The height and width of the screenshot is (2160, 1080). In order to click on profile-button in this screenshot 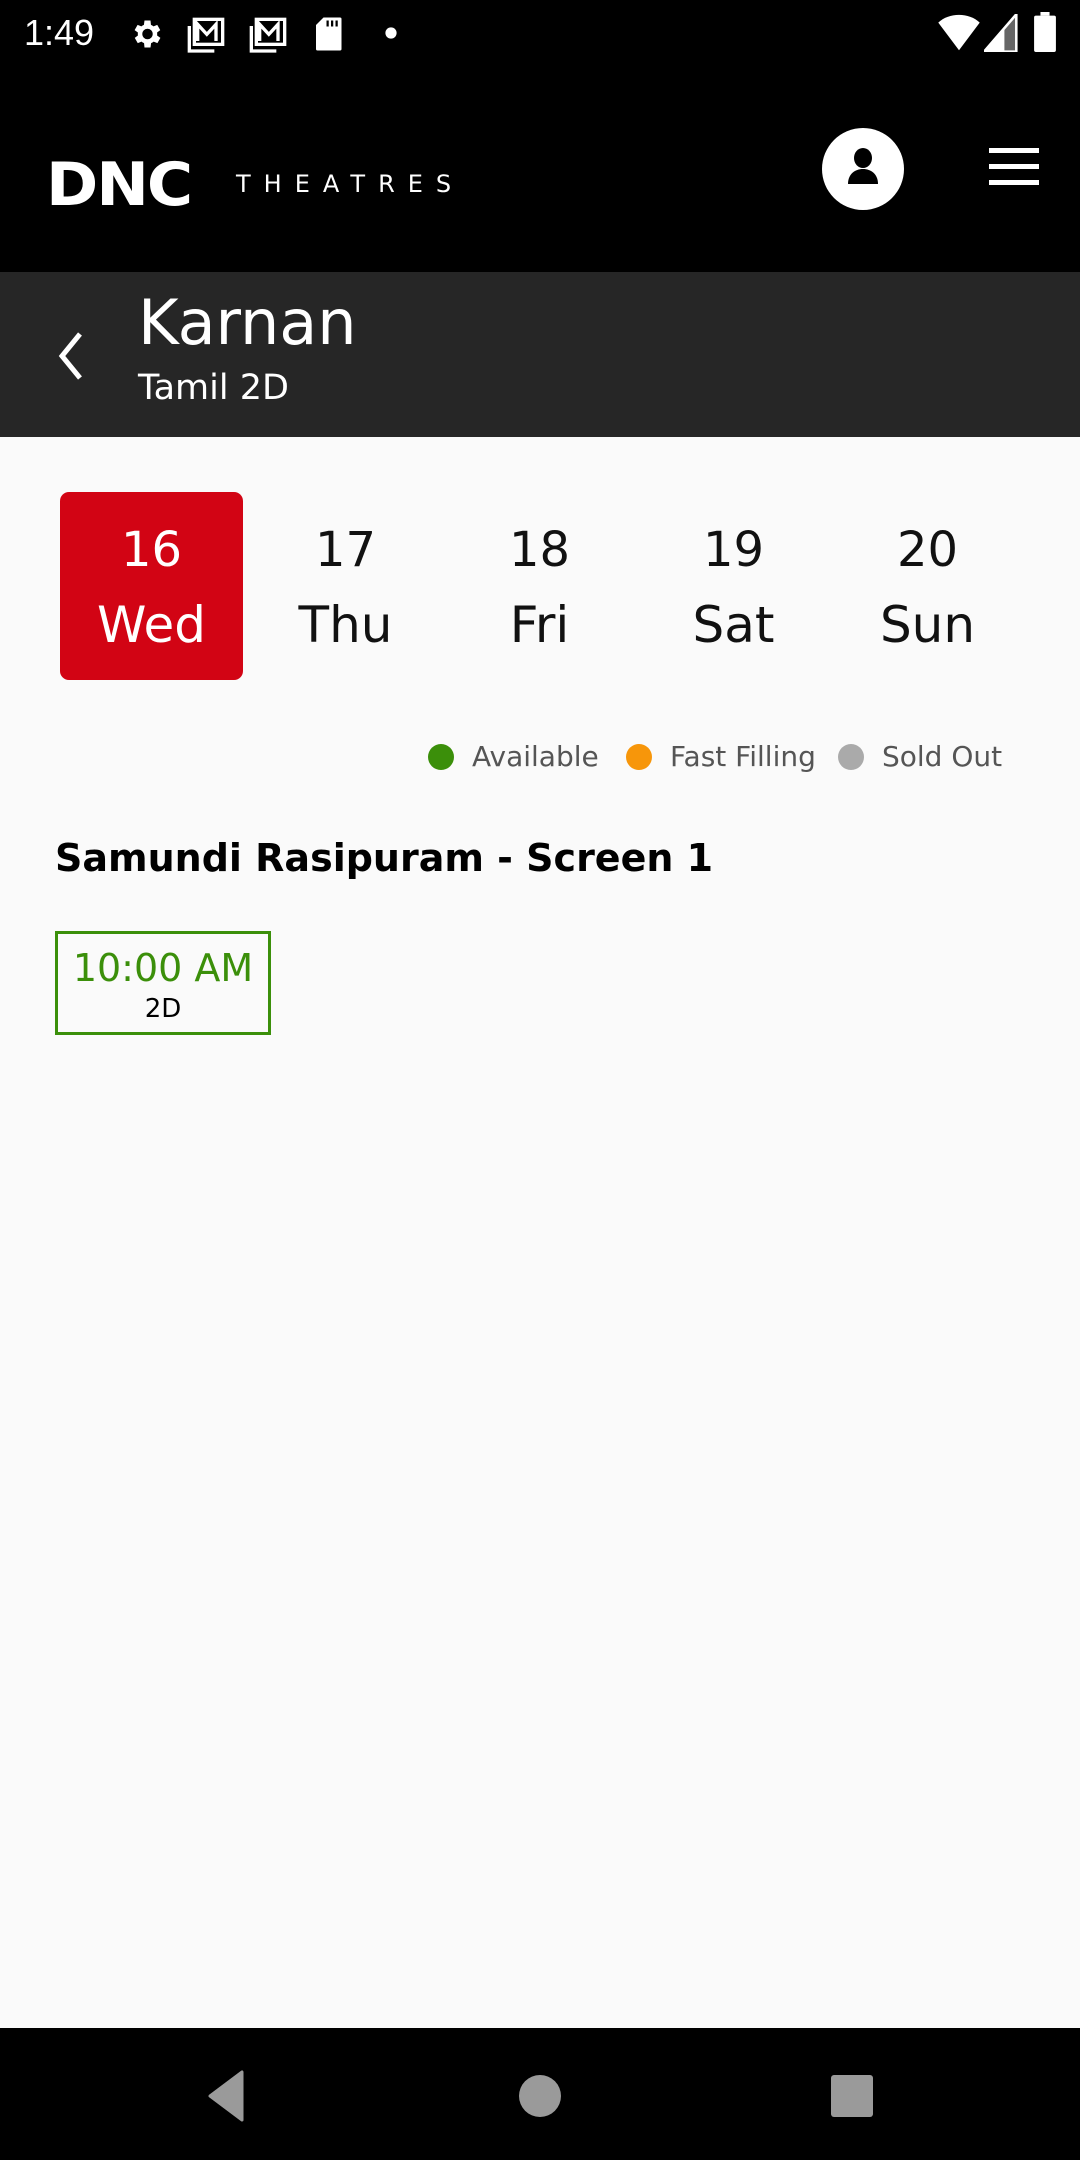, I will do `click(863, 169)`.